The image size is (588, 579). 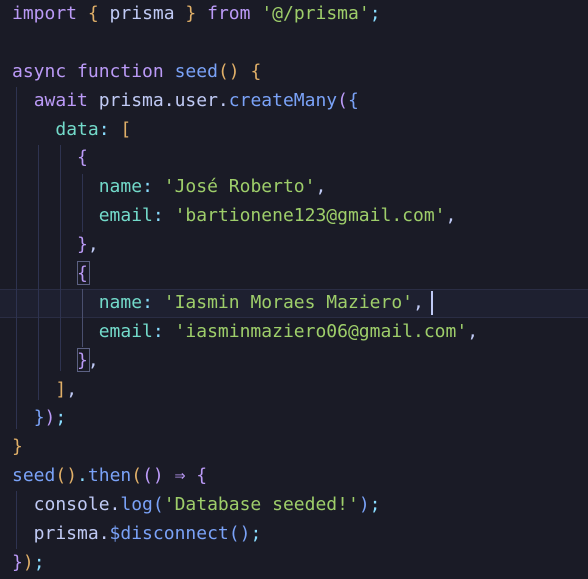 I want to click on code-token: 'Iasmin Moraes Maziero', so click(x=288, y=302).